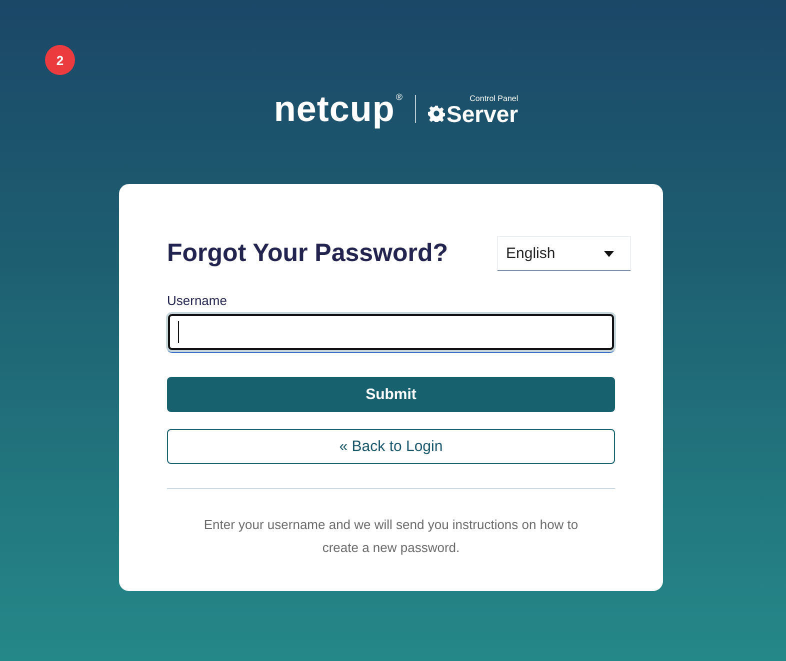 The height and width of the screenshot is (661, 786). Describe the element at coordinates (494, 98) in the screenshot. I see `product-caption: Control Panel` at that location.